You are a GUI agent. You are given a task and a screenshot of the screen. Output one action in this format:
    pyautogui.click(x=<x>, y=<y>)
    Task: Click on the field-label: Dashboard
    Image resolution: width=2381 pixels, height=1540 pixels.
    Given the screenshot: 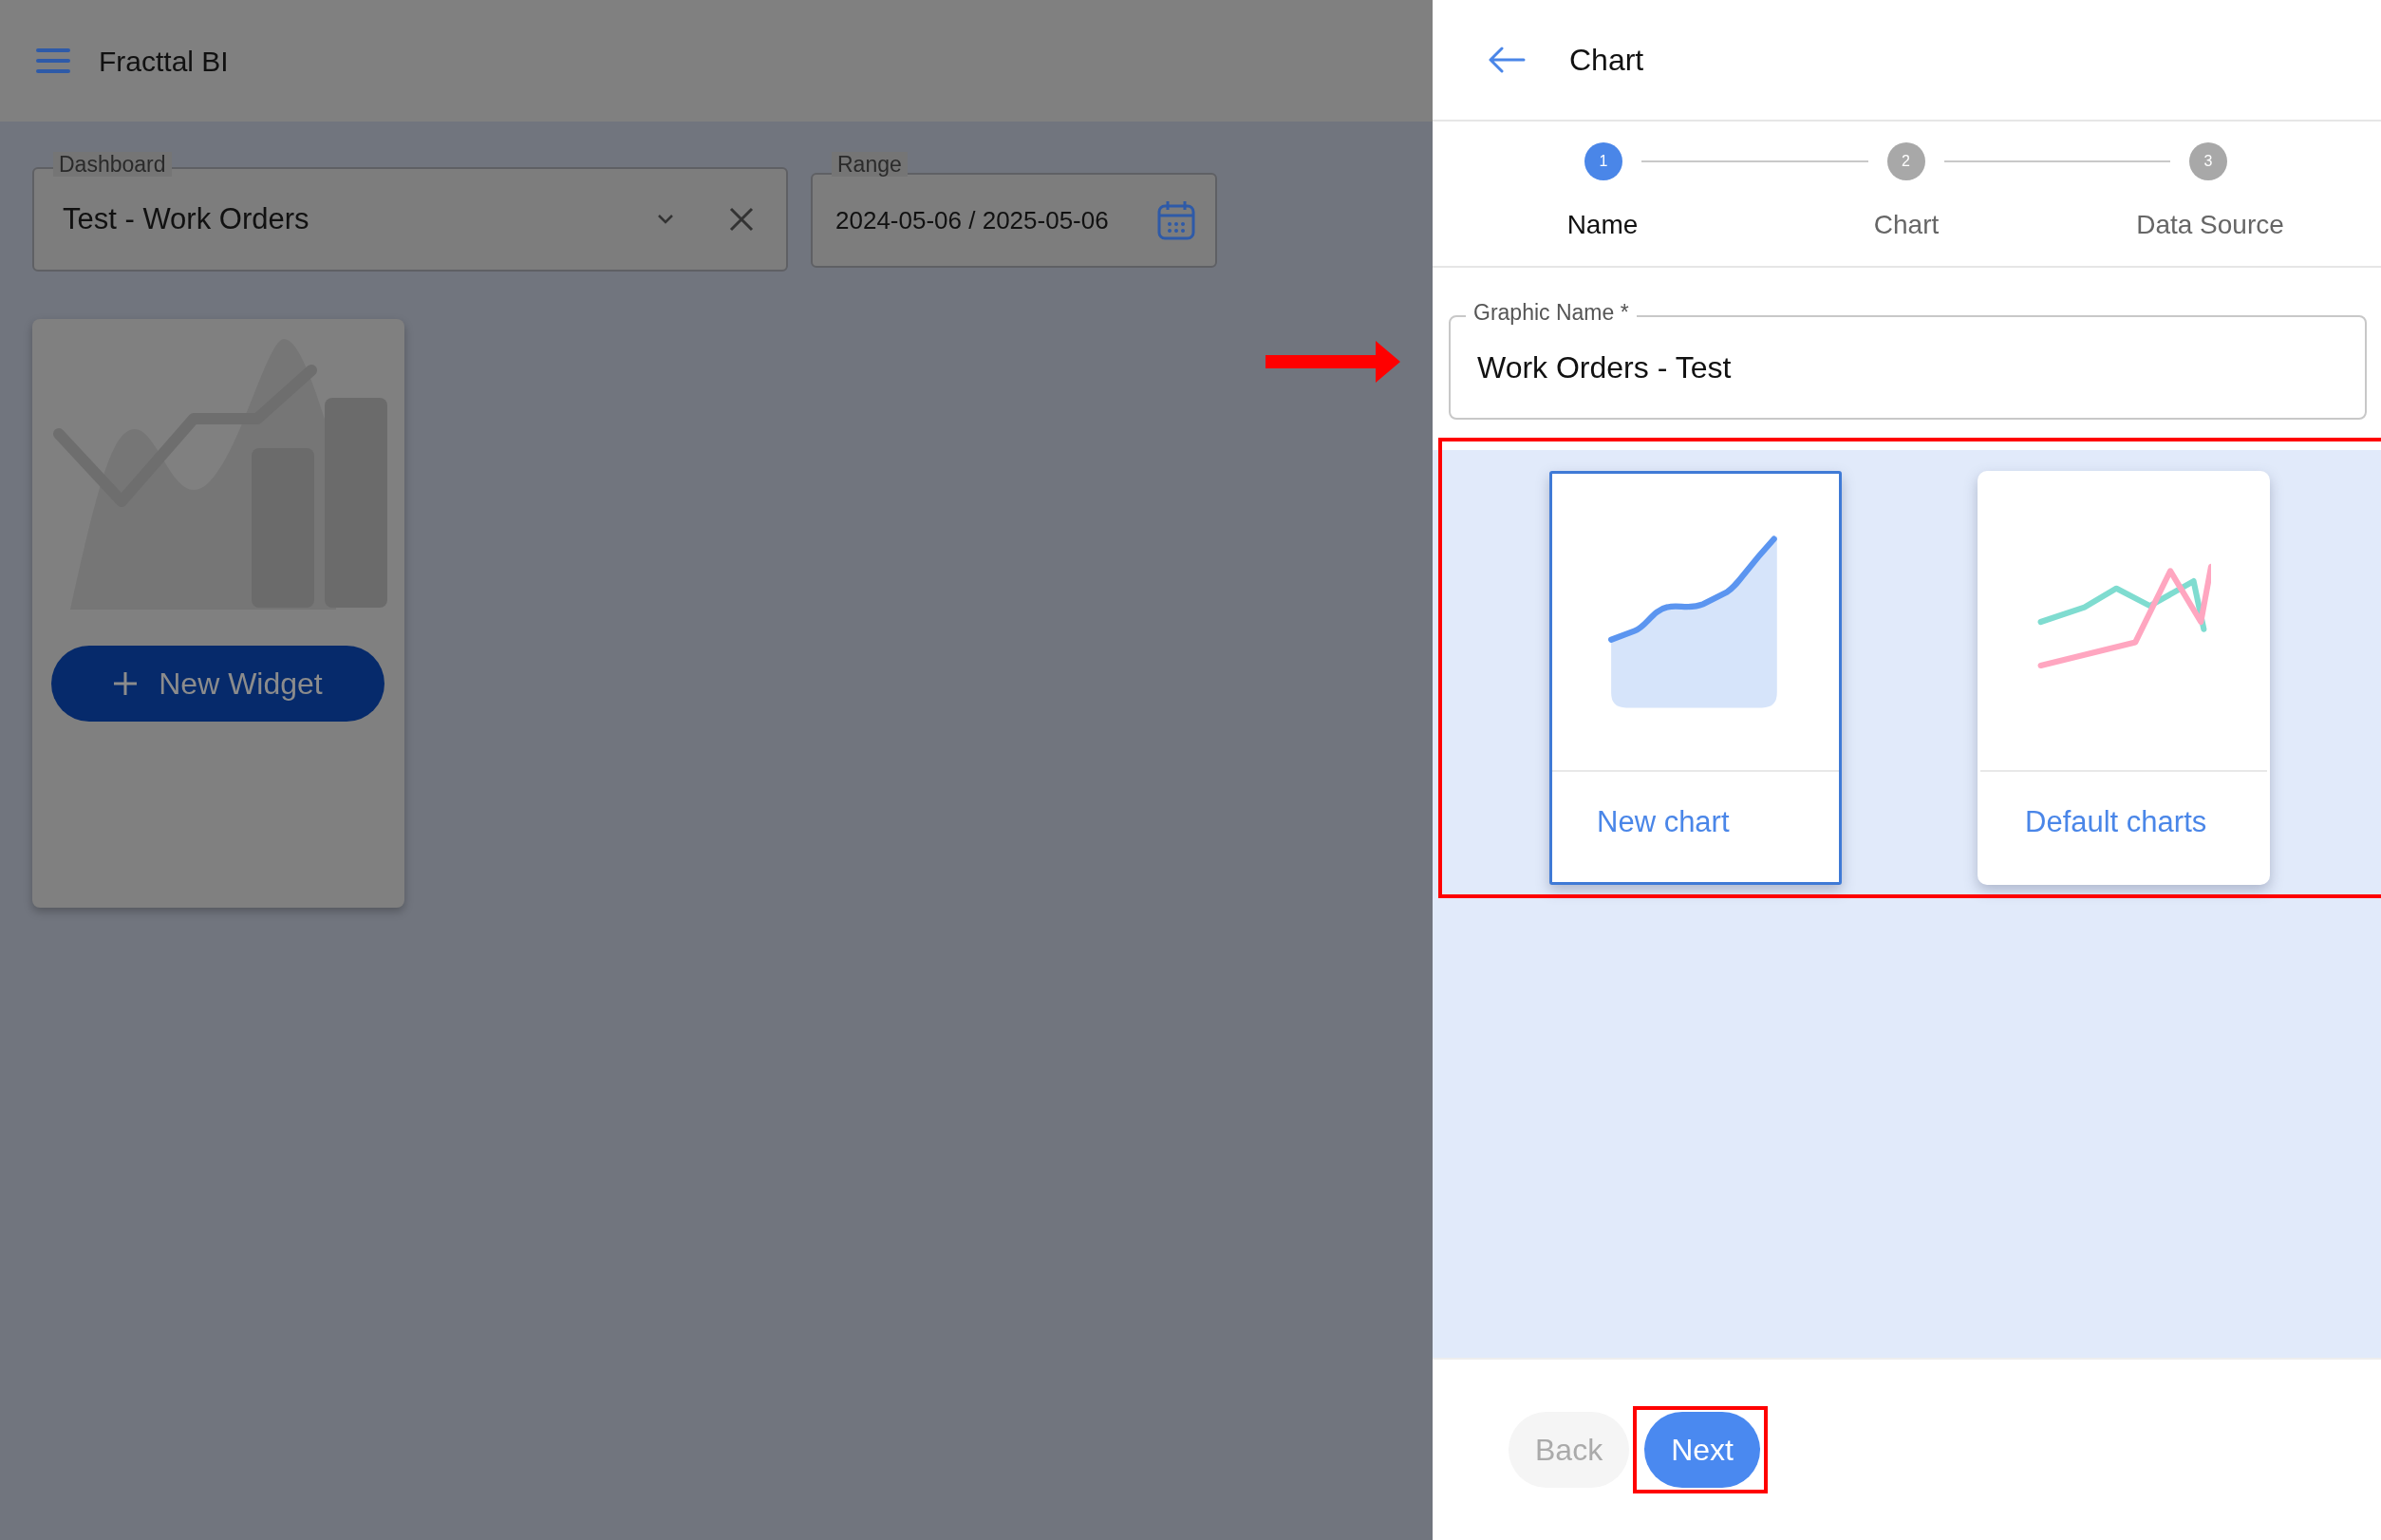 What is the action you would take?
    pyautogui.click(x=113, y=165)
    